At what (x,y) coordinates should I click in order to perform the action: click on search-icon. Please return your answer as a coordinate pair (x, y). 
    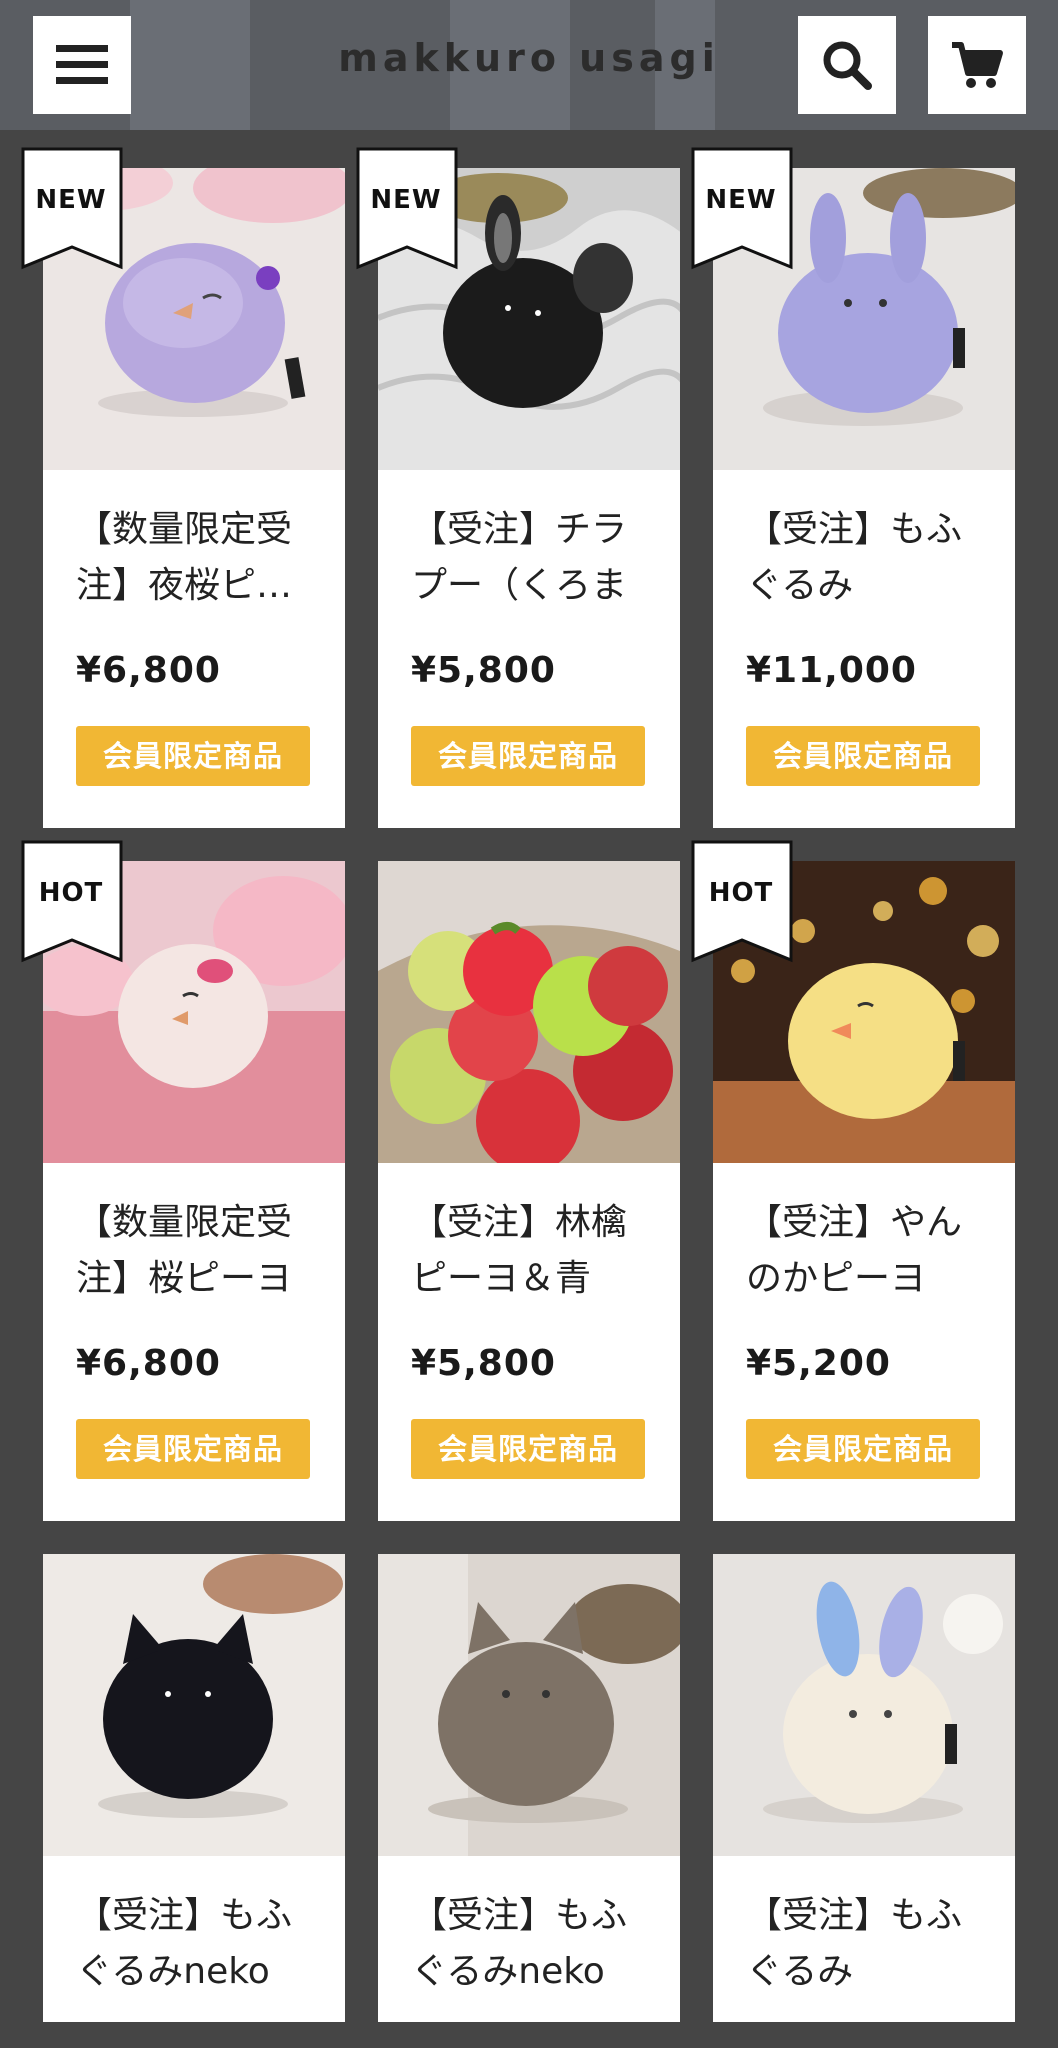
    Looking at the image, I should click on (847, 65).